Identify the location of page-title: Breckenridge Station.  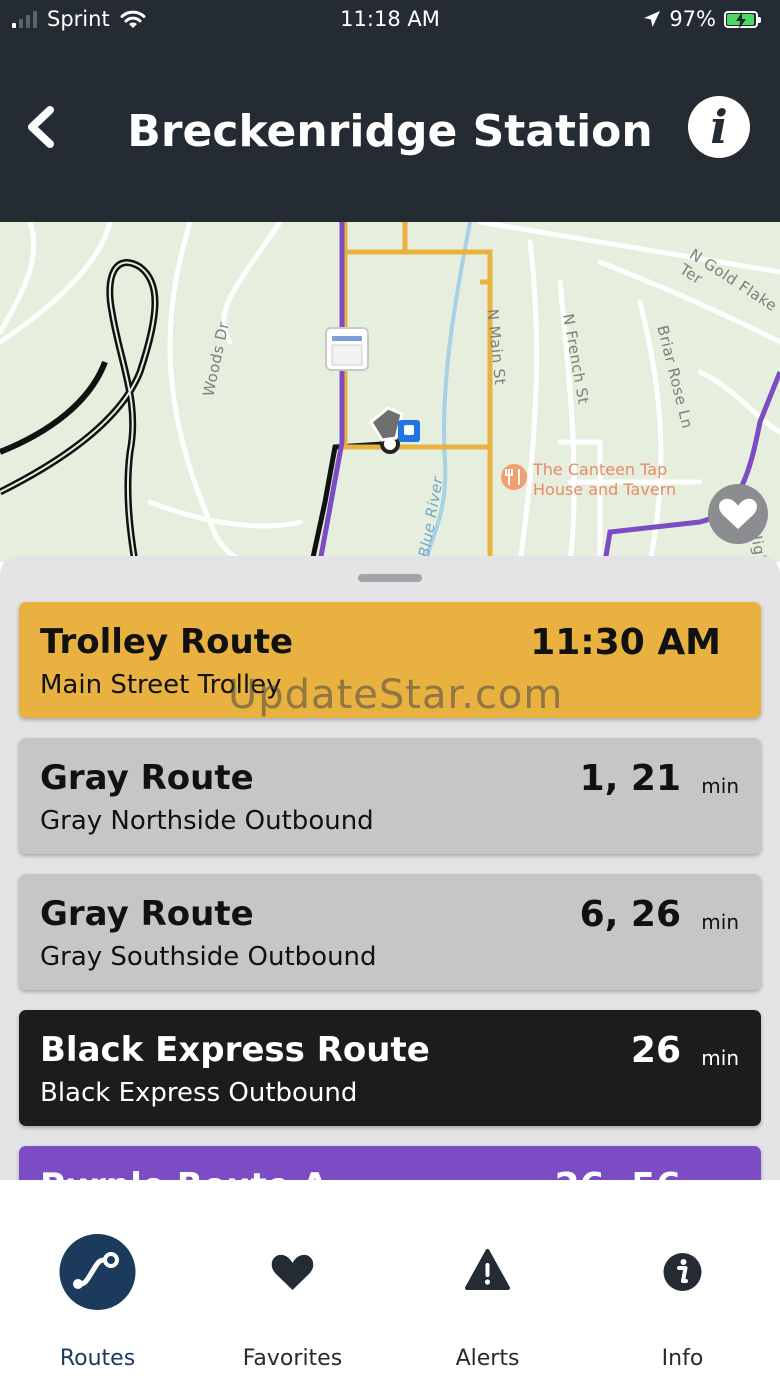
(390, 131).